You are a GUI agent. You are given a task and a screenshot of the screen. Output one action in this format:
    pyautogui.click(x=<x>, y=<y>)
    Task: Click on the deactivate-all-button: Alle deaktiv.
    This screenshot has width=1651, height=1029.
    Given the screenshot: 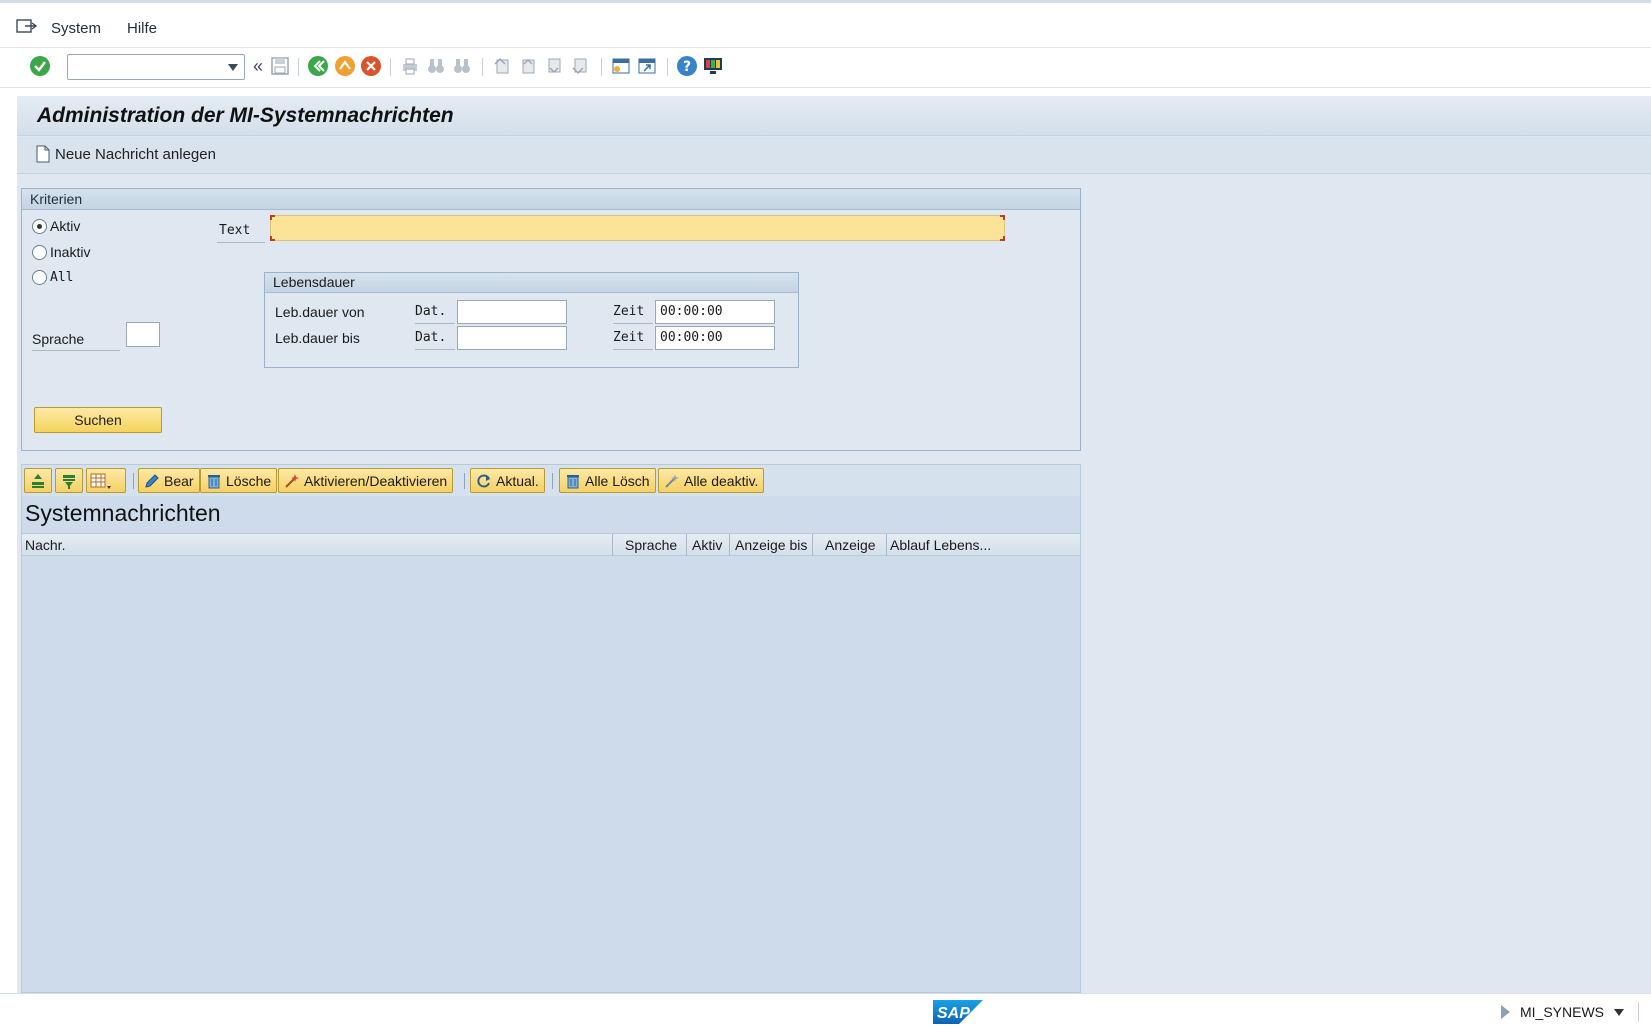 What is the action you would take?
    pyautogui.click(x=711, y=480)
    